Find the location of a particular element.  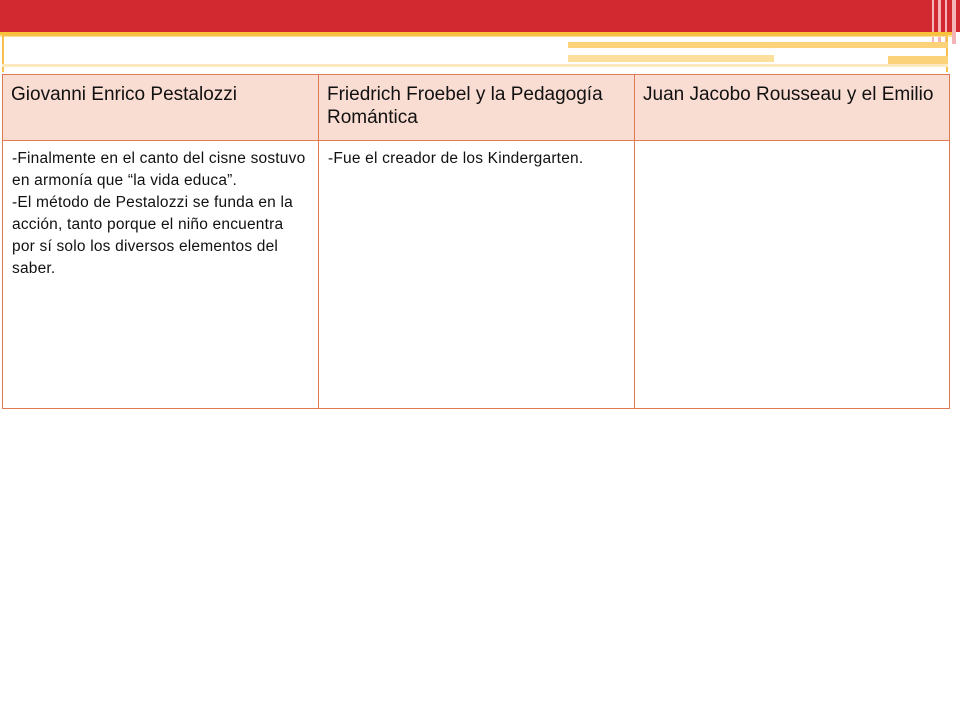

cell-text: -Fue el creador de los Kindergarten. is located at coordinates (456, 158).